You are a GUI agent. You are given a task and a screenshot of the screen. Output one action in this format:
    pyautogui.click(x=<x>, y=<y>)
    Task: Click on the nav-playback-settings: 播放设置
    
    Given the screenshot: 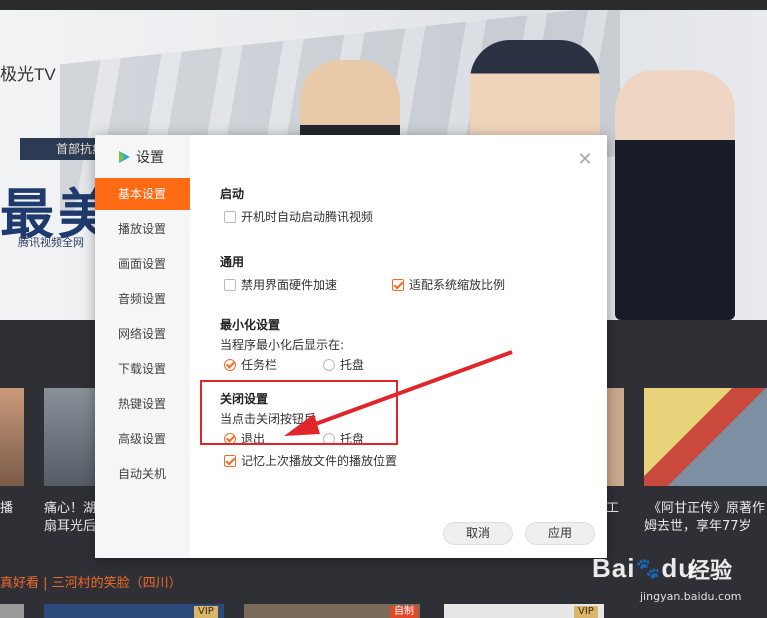 What is the action you would take?
    pyautogui.click(x=142, y=229)
    